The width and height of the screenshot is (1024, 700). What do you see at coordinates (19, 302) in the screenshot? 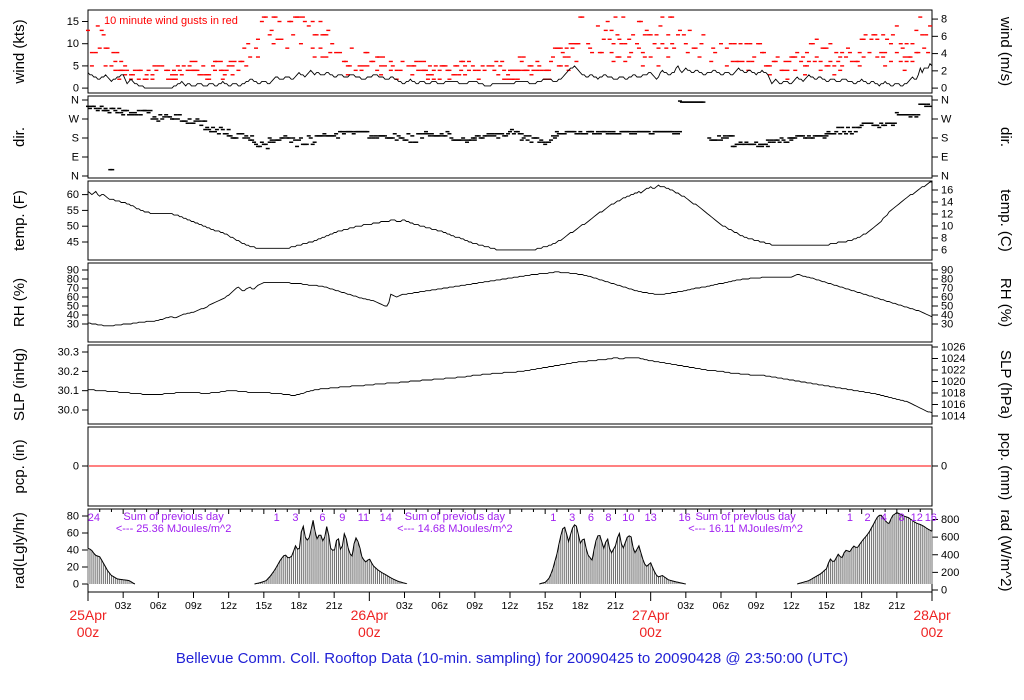
I see `rh-axis-title-left: RH (%)` at bounding box center [19, 302].